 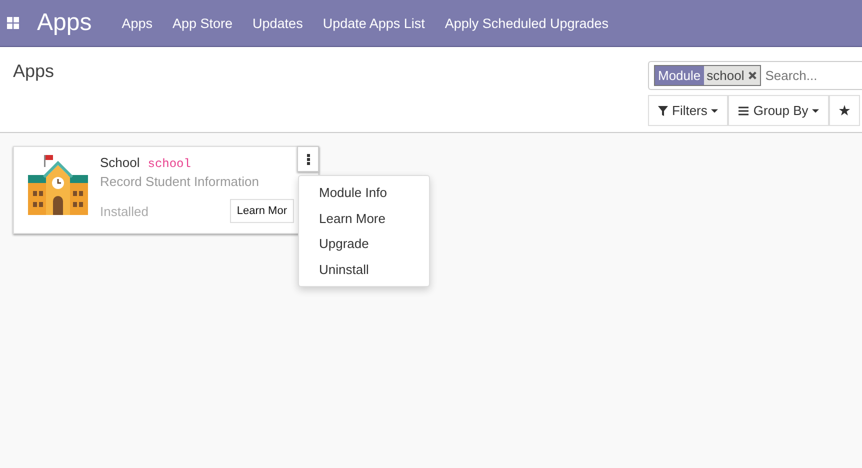 I want to click on more-options-button, so click(x=308, y=159).